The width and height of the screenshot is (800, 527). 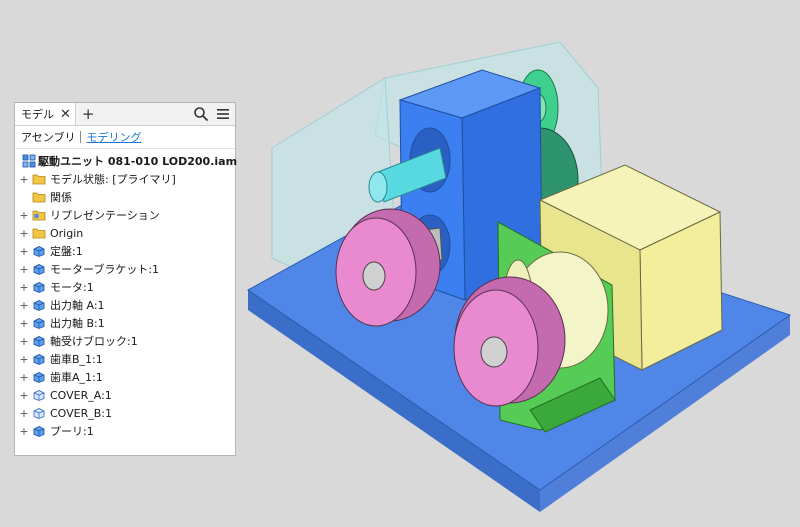 I want to click on add-tab-icon: +, so click(x=88, y=114).